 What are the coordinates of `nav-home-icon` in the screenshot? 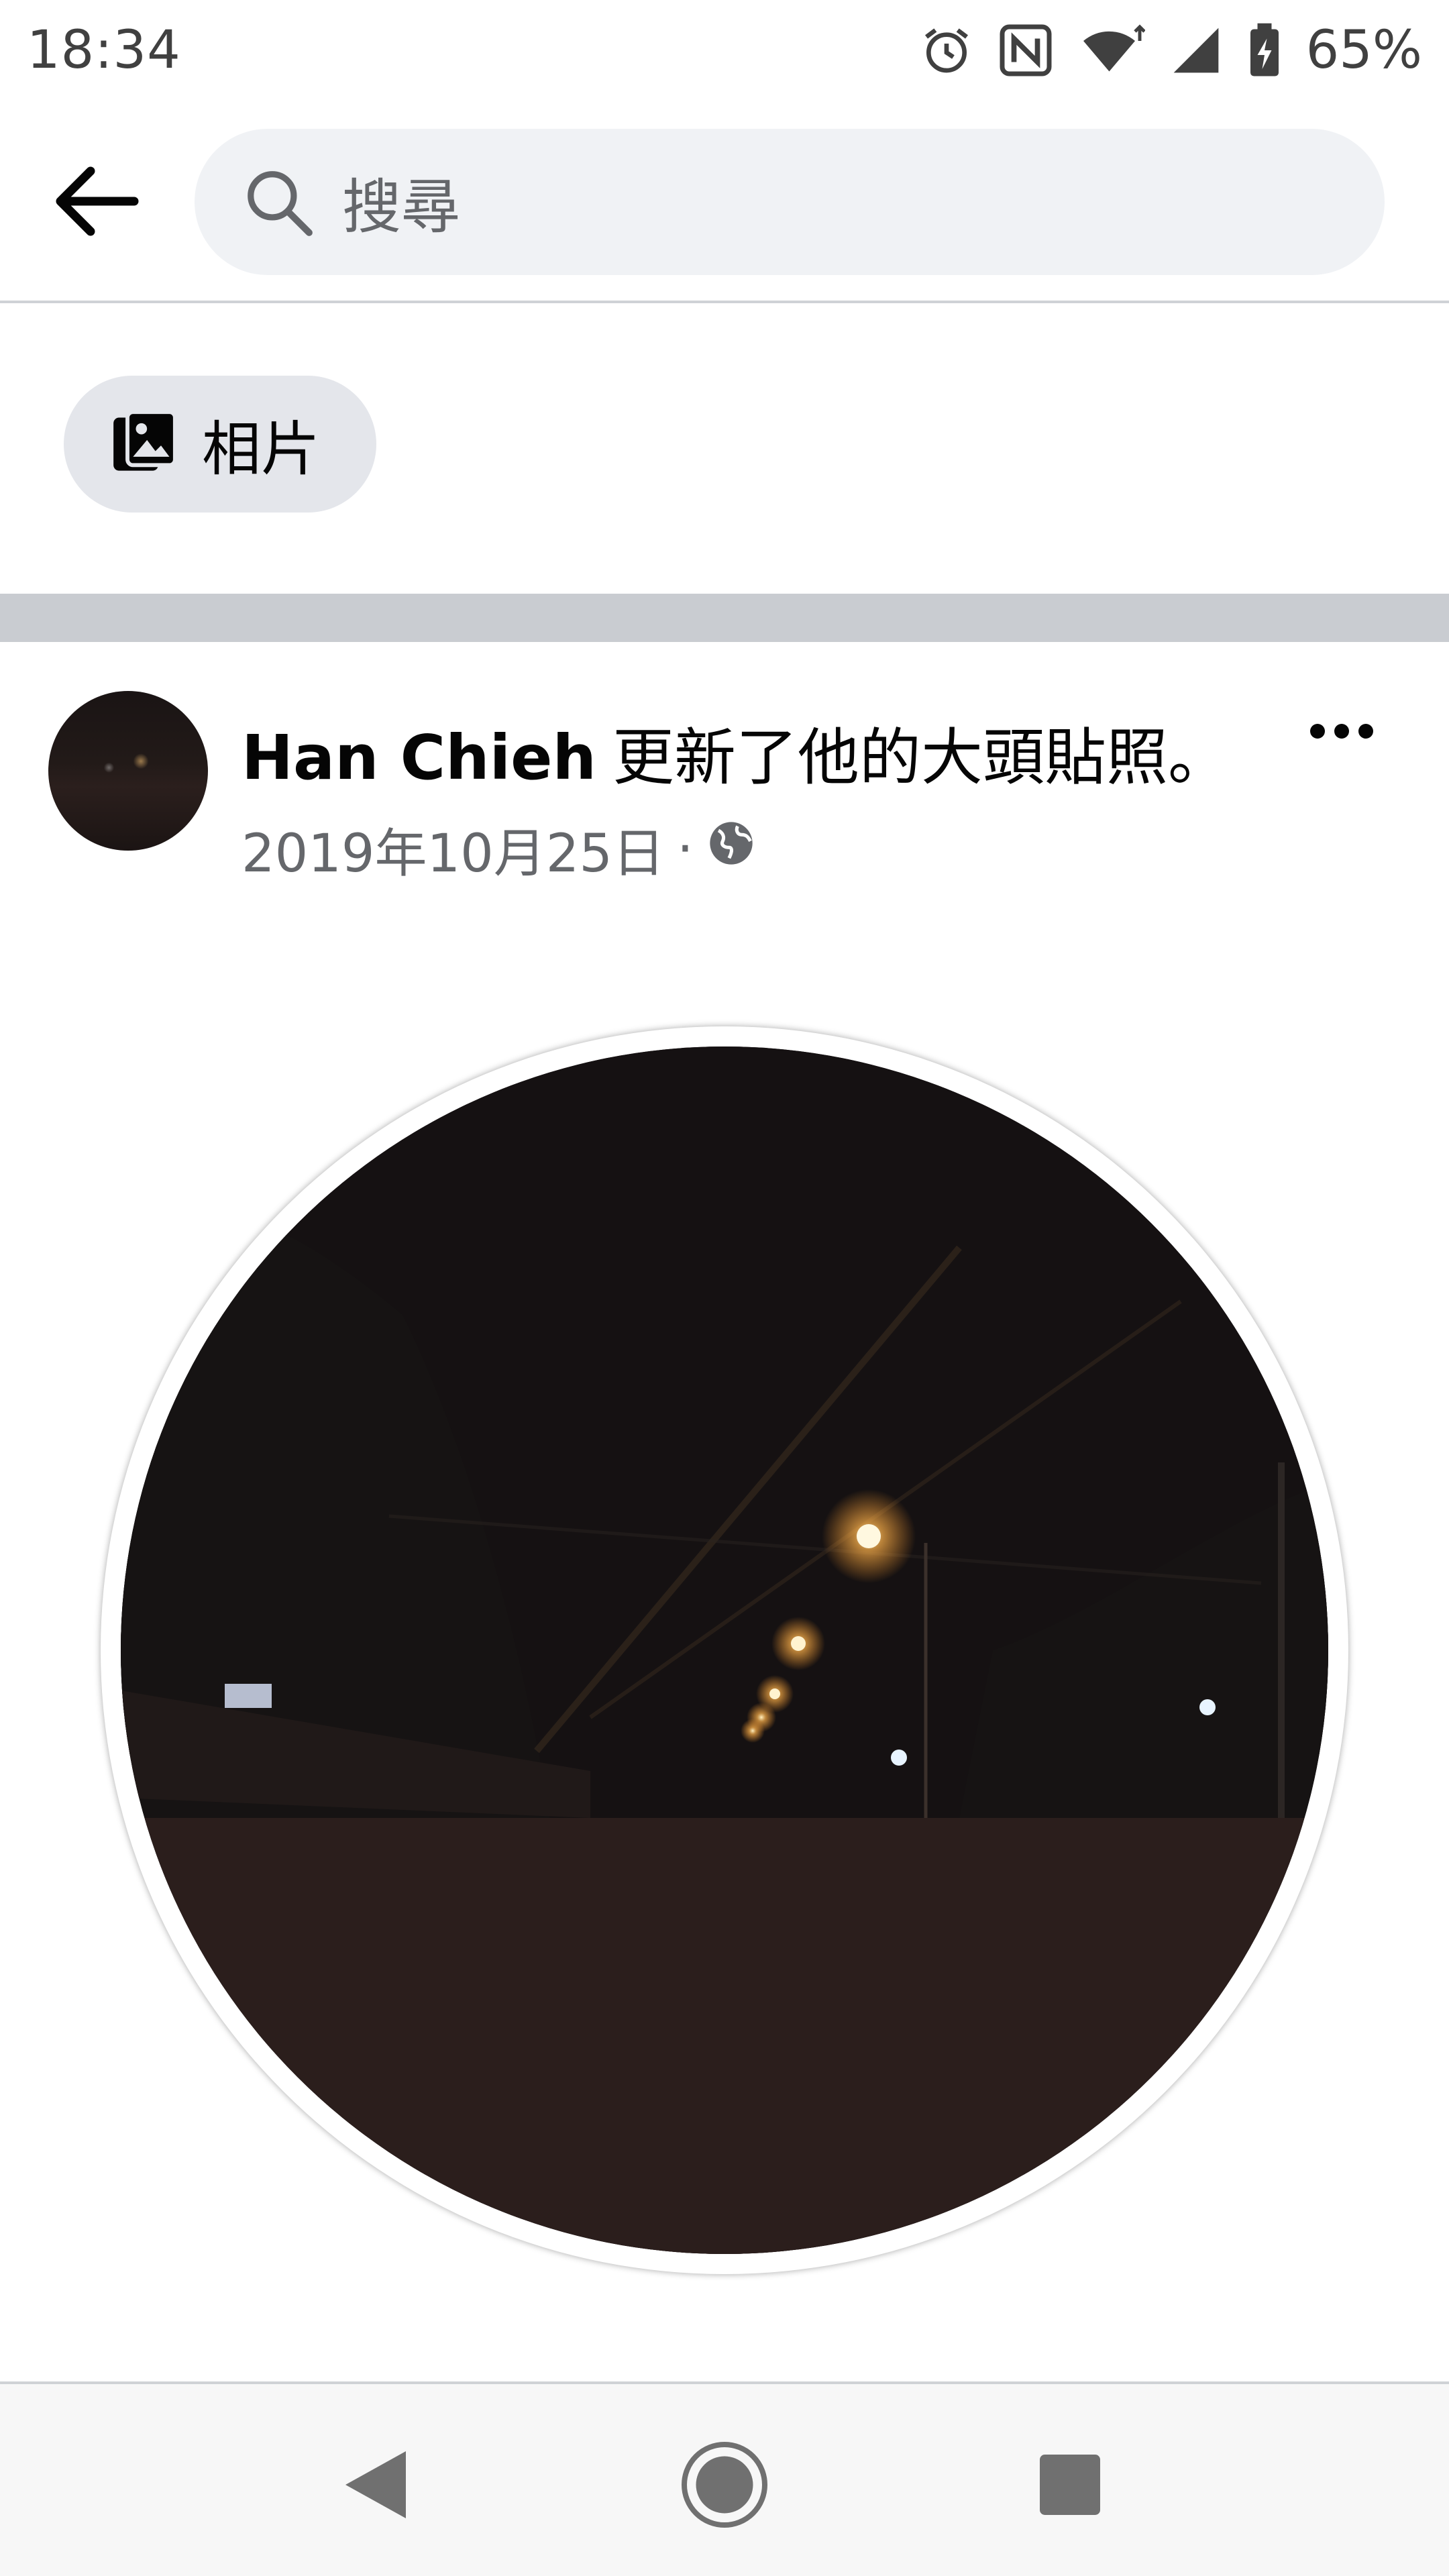 It's located at (724, 2485).